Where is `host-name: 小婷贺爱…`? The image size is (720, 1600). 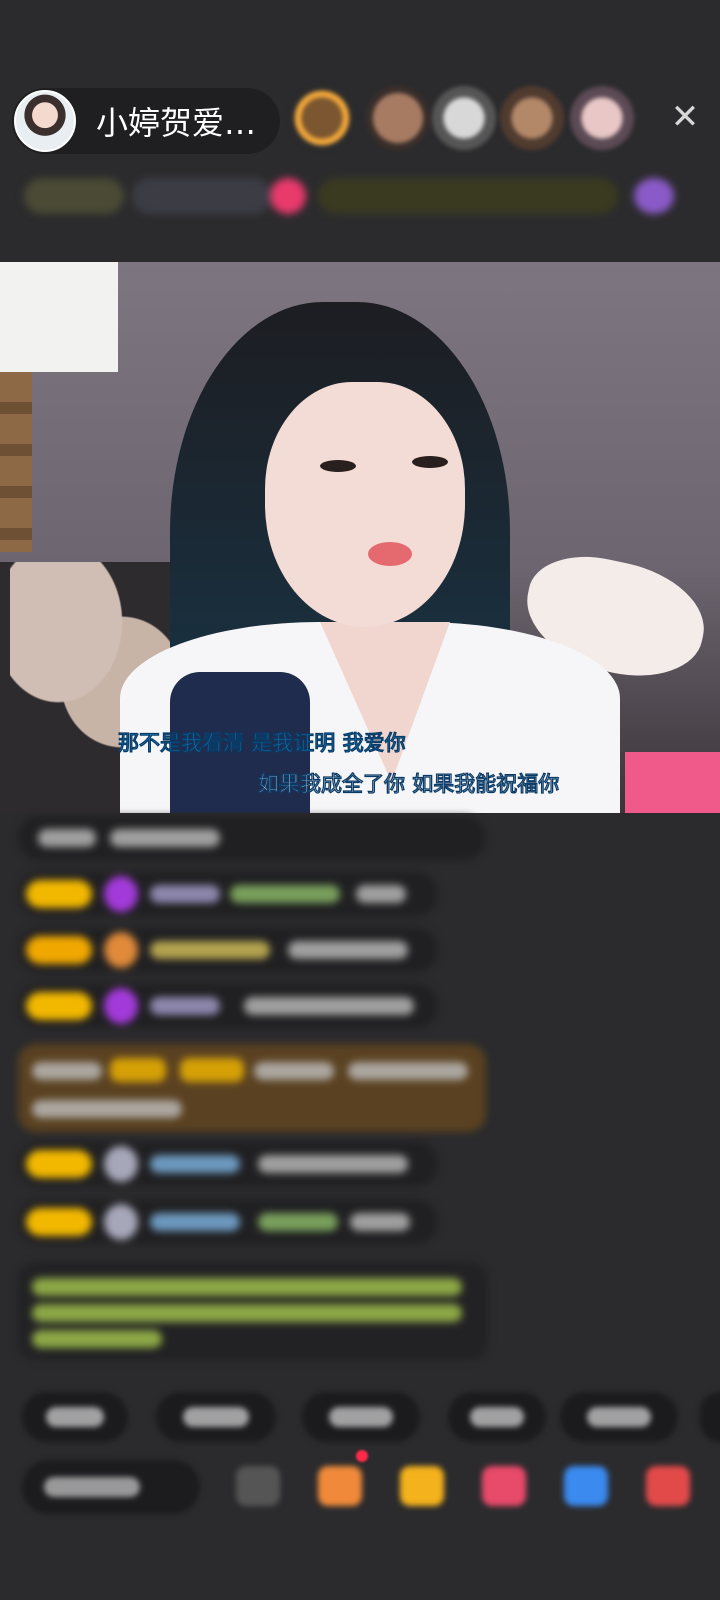
host-name: 小婷贺爱… is located at coordinates (176, 123).